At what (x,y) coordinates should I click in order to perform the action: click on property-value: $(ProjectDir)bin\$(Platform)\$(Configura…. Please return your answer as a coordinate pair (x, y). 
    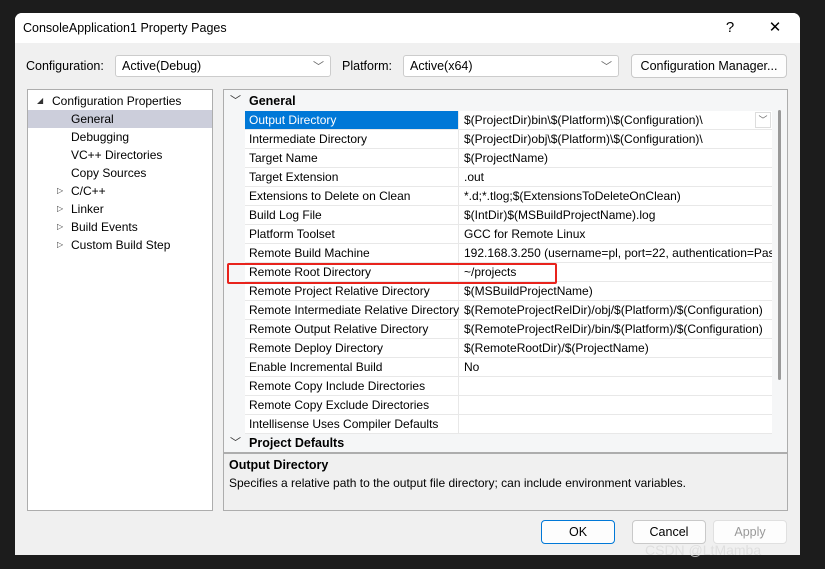
    Looking at the image, I should click on (616, 120).